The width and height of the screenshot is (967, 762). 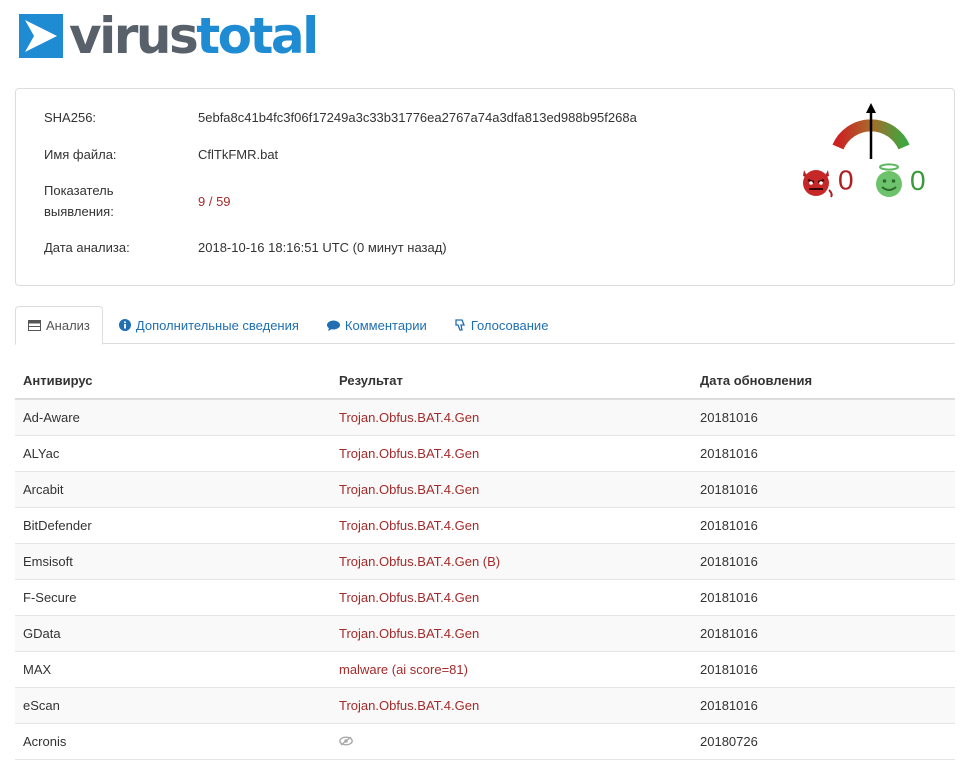 I want to click on virustotal-logo-icon, so click(x=41, y=36).